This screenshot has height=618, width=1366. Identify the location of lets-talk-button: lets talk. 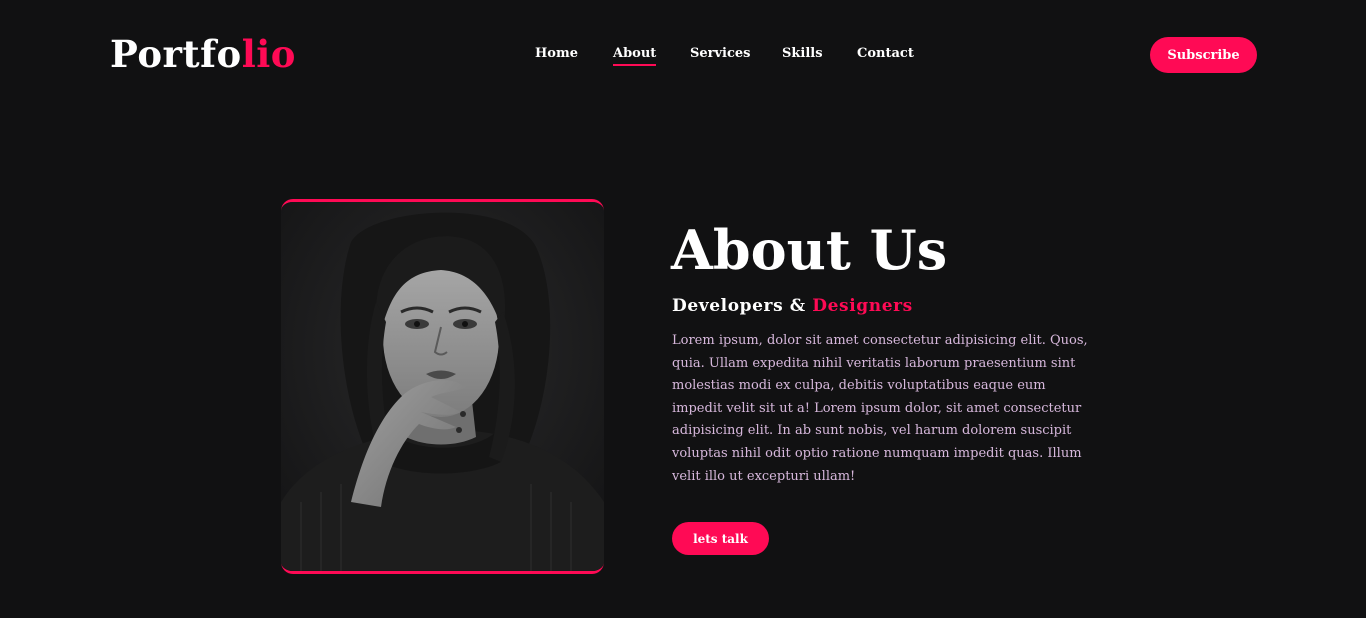
(720, 538).